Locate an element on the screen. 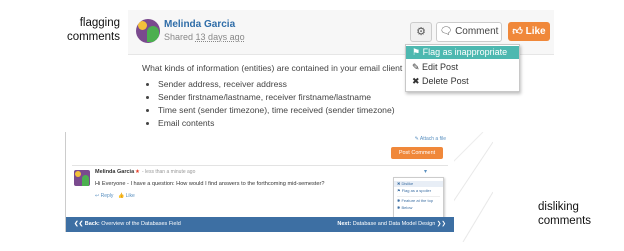  next-prefix: Next: is located at coordinates (344, 224).